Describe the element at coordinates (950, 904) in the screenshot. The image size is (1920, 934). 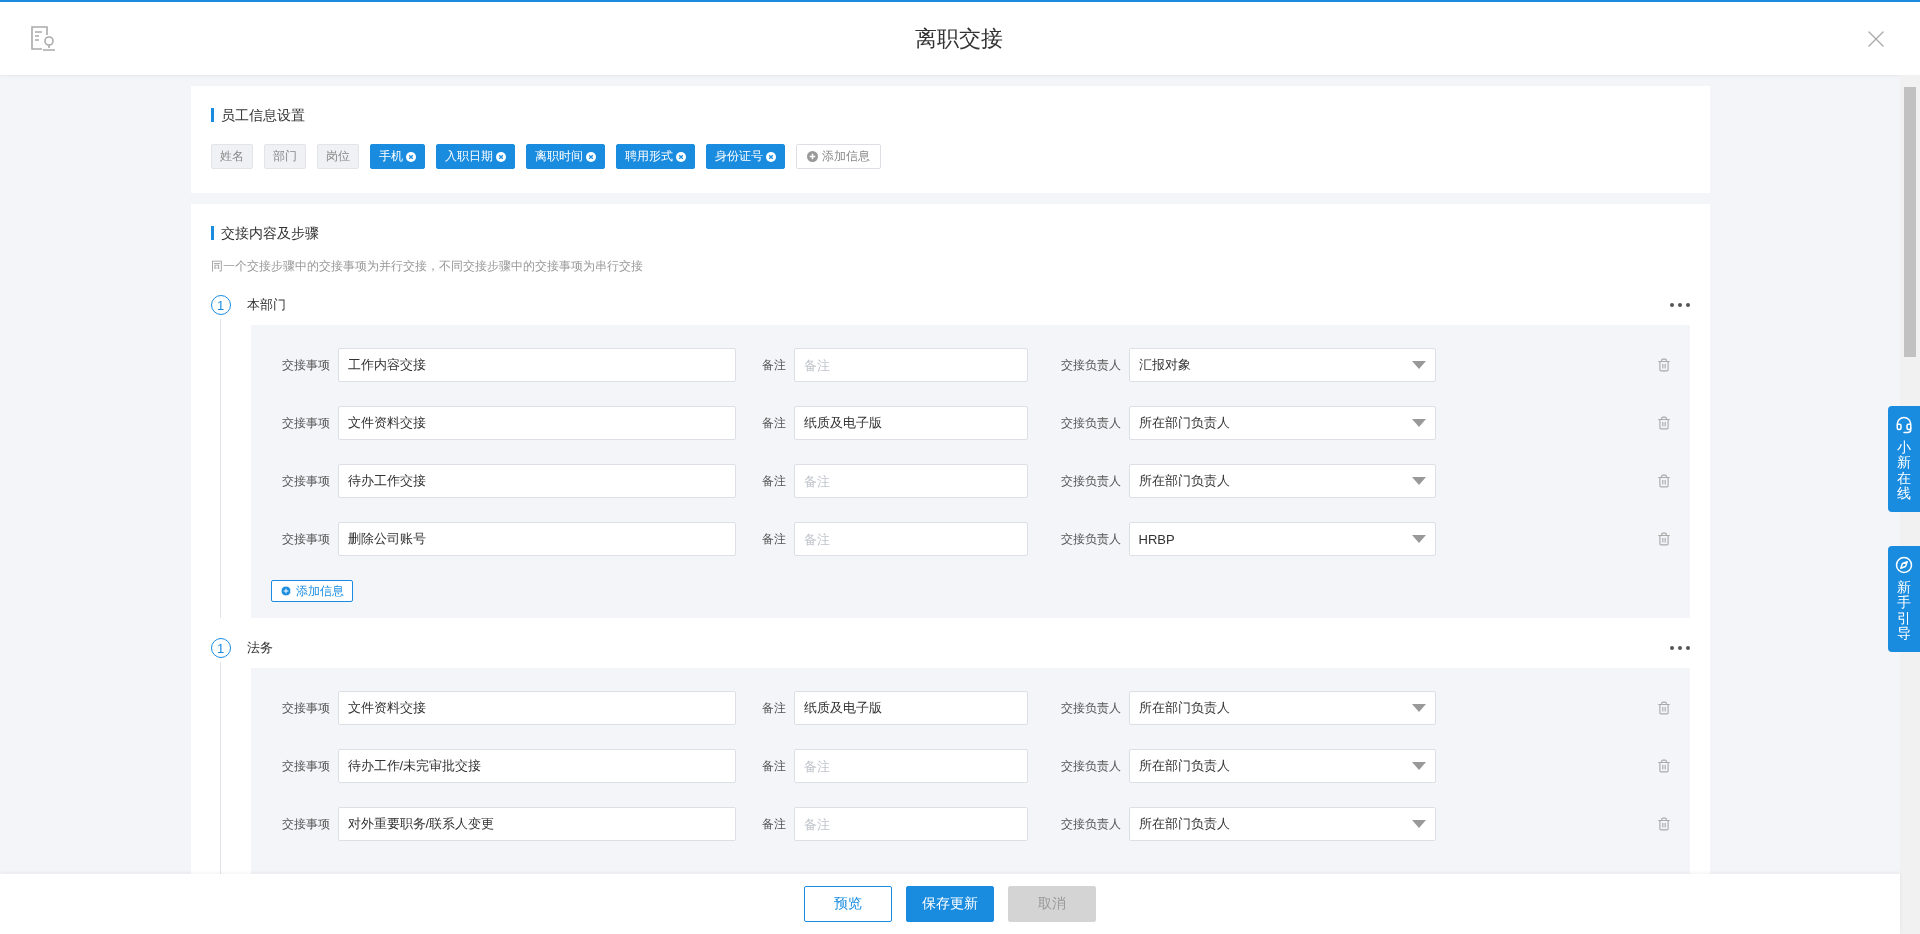
I see `footer-button: 保存更新` at that location.